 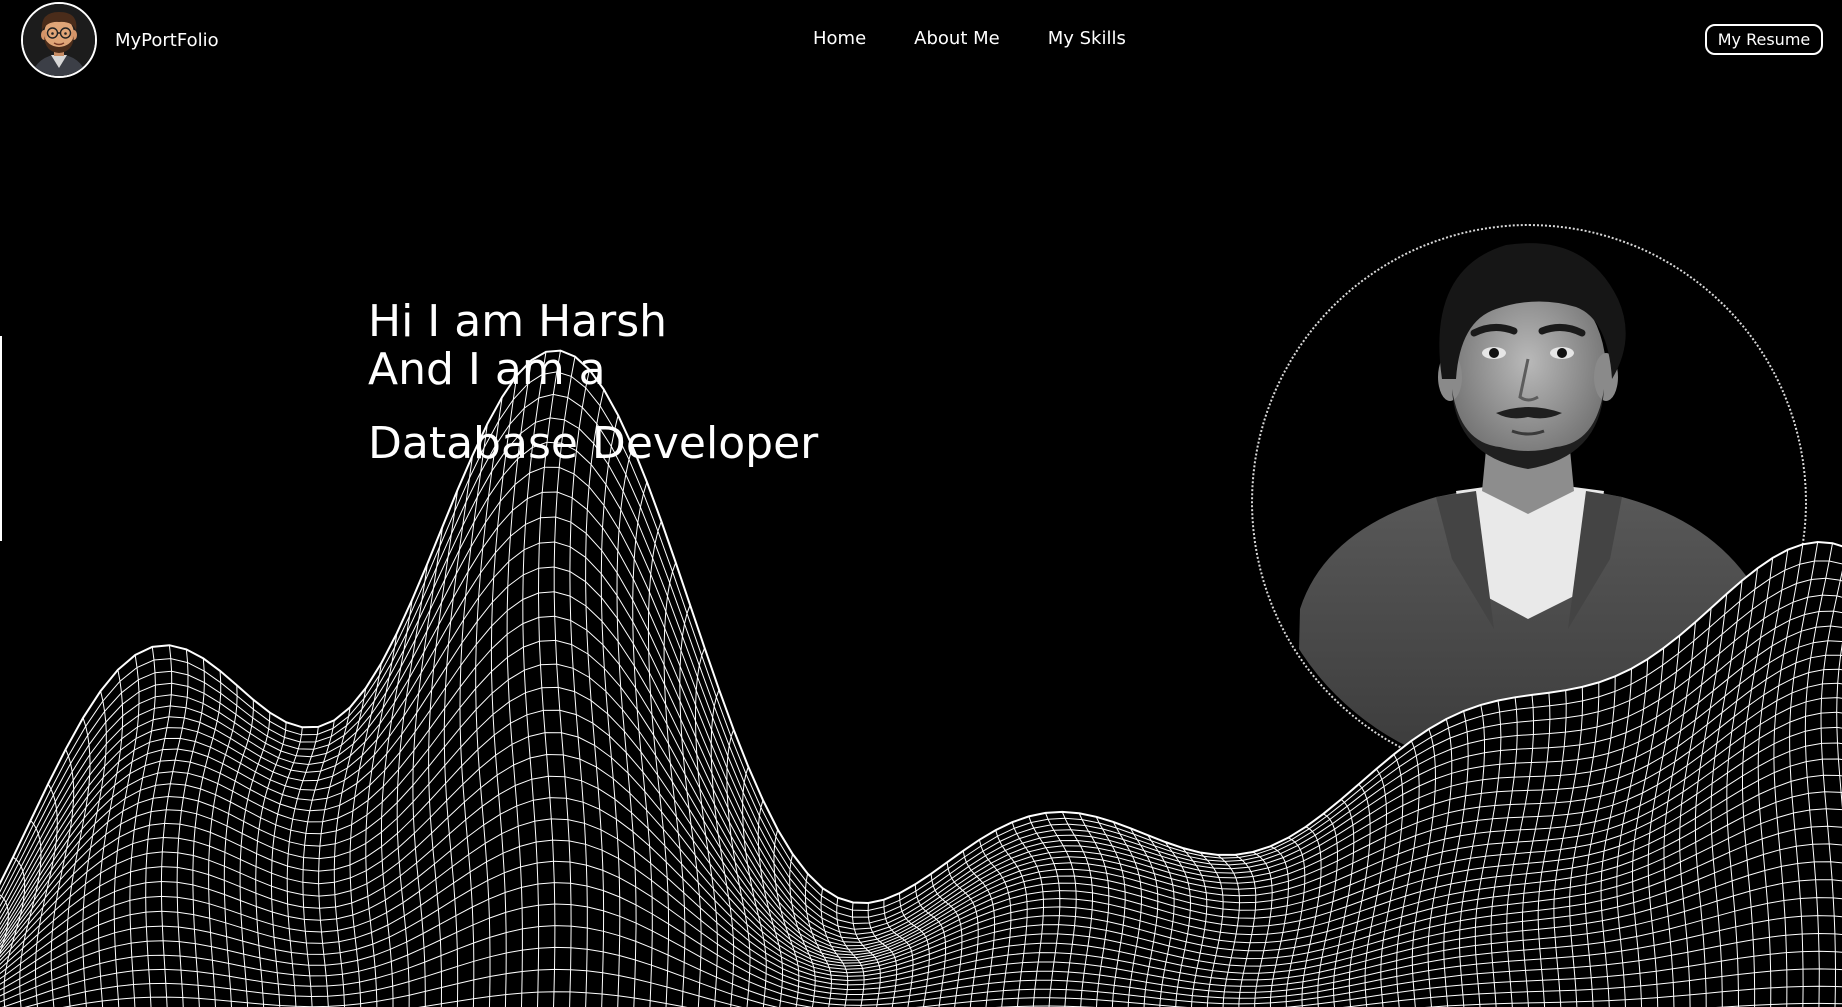 What do you see at coordinates (167, 40) in the screenshot?
I see `brand-name: MyPortFolio` at bounding box center [167, 40].